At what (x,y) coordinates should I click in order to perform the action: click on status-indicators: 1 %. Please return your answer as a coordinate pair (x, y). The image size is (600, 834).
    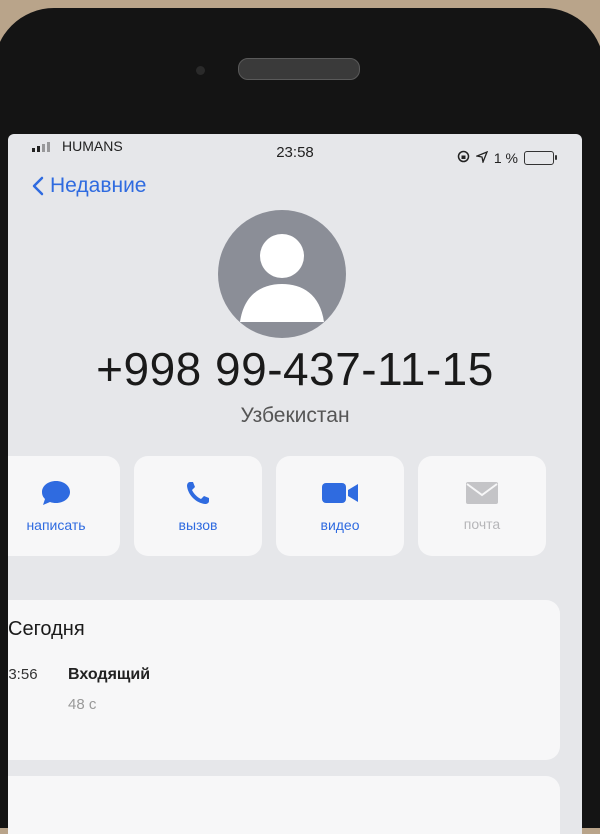
    Looking at the image, I should click on (507, 158).